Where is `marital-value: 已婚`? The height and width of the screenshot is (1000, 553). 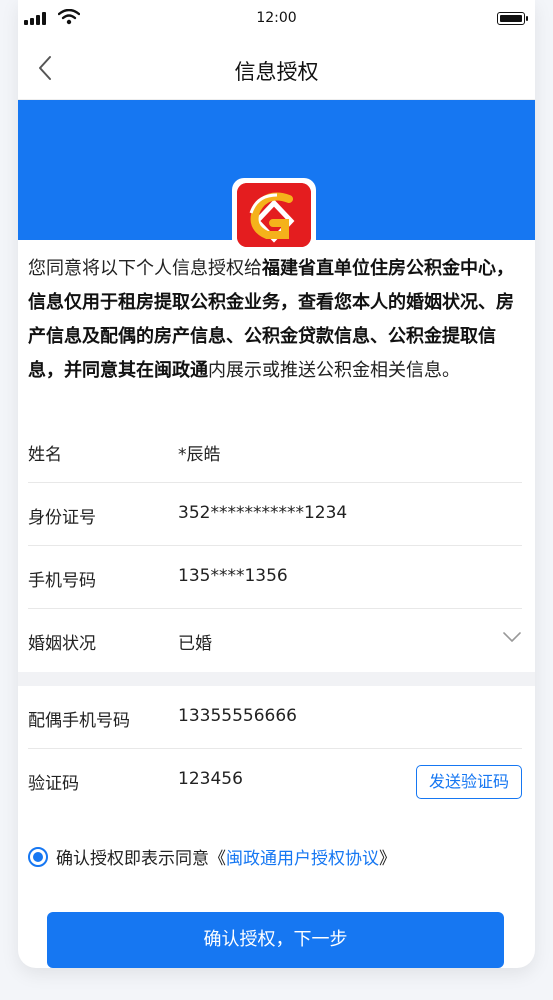 marital-value: 已婚 is located at coordinates (195, 644).